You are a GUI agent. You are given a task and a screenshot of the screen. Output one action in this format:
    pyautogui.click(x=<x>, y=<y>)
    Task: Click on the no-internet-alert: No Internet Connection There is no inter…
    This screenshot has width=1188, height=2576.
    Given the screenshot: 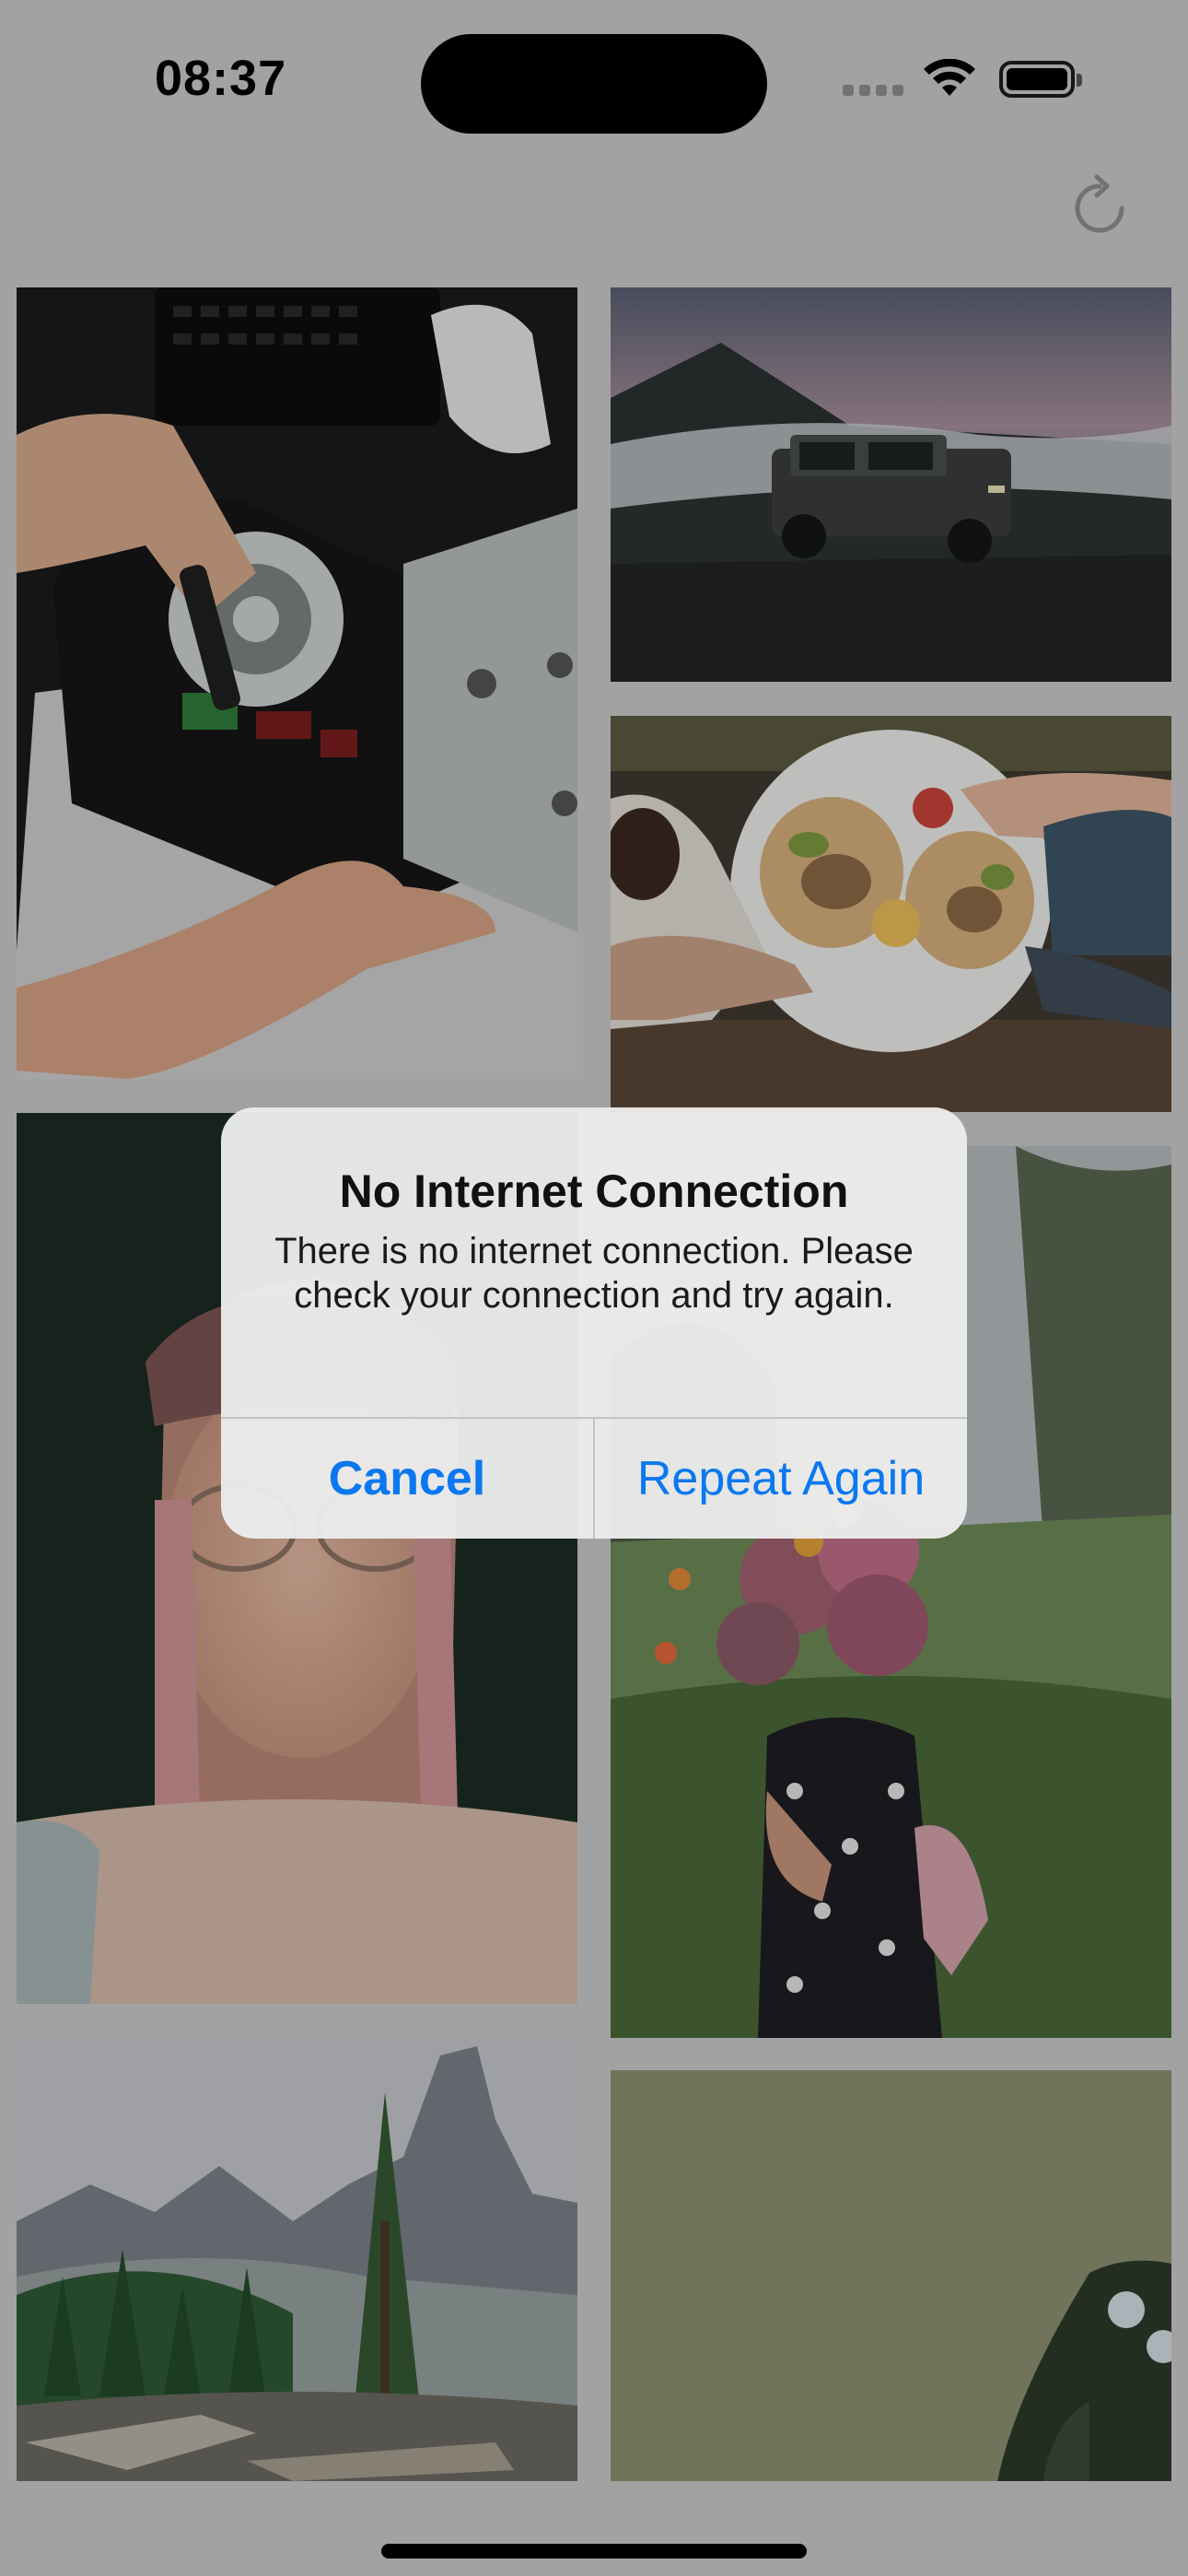 What is the action you would take?
    pyautogui.click(x=594, y=1323)
    